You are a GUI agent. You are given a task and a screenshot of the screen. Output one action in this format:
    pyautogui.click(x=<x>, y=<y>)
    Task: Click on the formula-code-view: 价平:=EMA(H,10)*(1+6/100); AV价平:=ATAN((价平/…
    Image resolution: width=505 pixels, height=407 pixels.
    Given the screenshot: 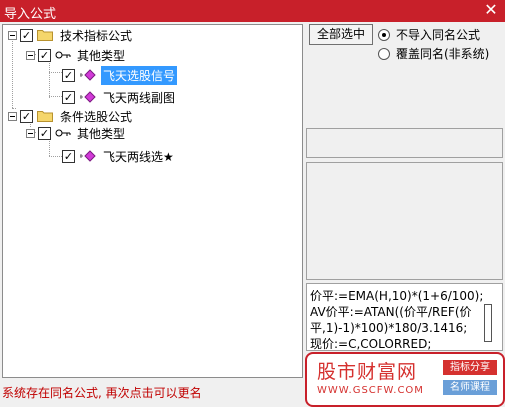 What is the action you would take?
    pyautogui.click(x=404, y=317)
    